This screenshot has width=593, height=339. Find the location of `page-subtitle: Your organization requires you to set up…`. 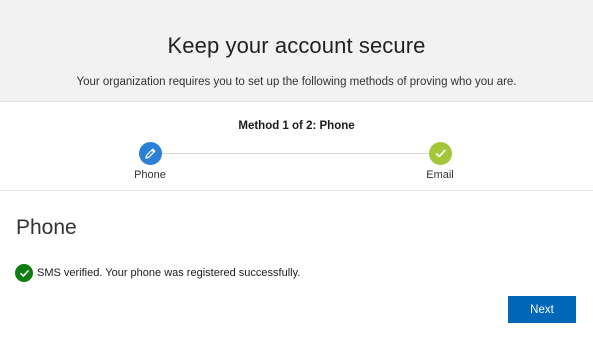

page-subtitle: Your organization requires you to set up… is located at coordinates (296, 82).